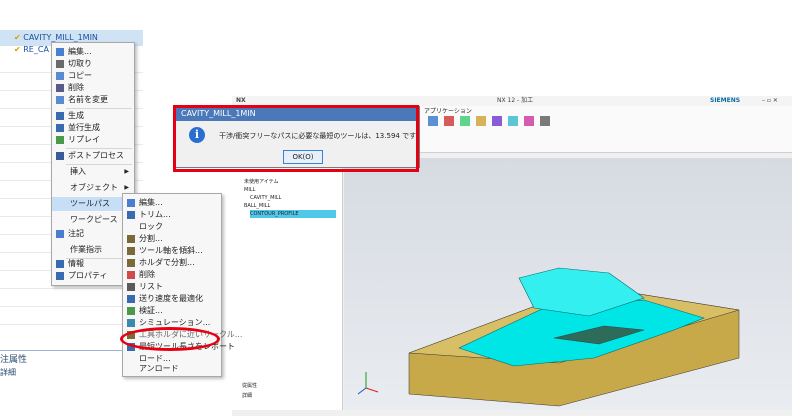 The height and width of the screenshot is (416, 792). I want to click on info-icon, so click(60, 264).